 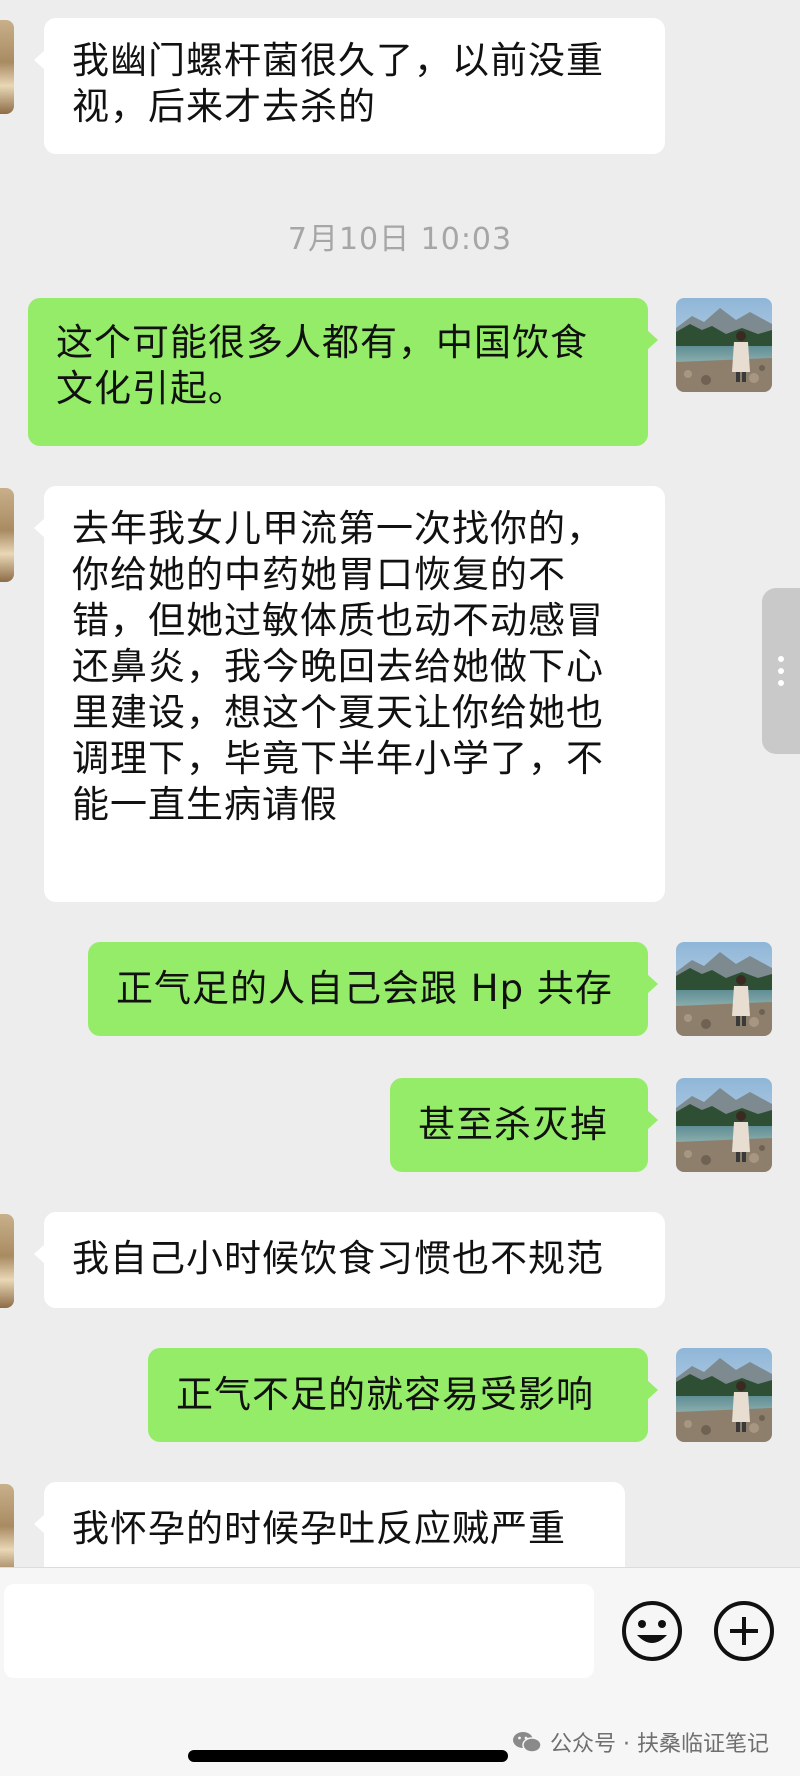 I want to click on outgoing-message: 这个可能很多人都有，中国饮食 文化引起。, so click(x=343, y=372).